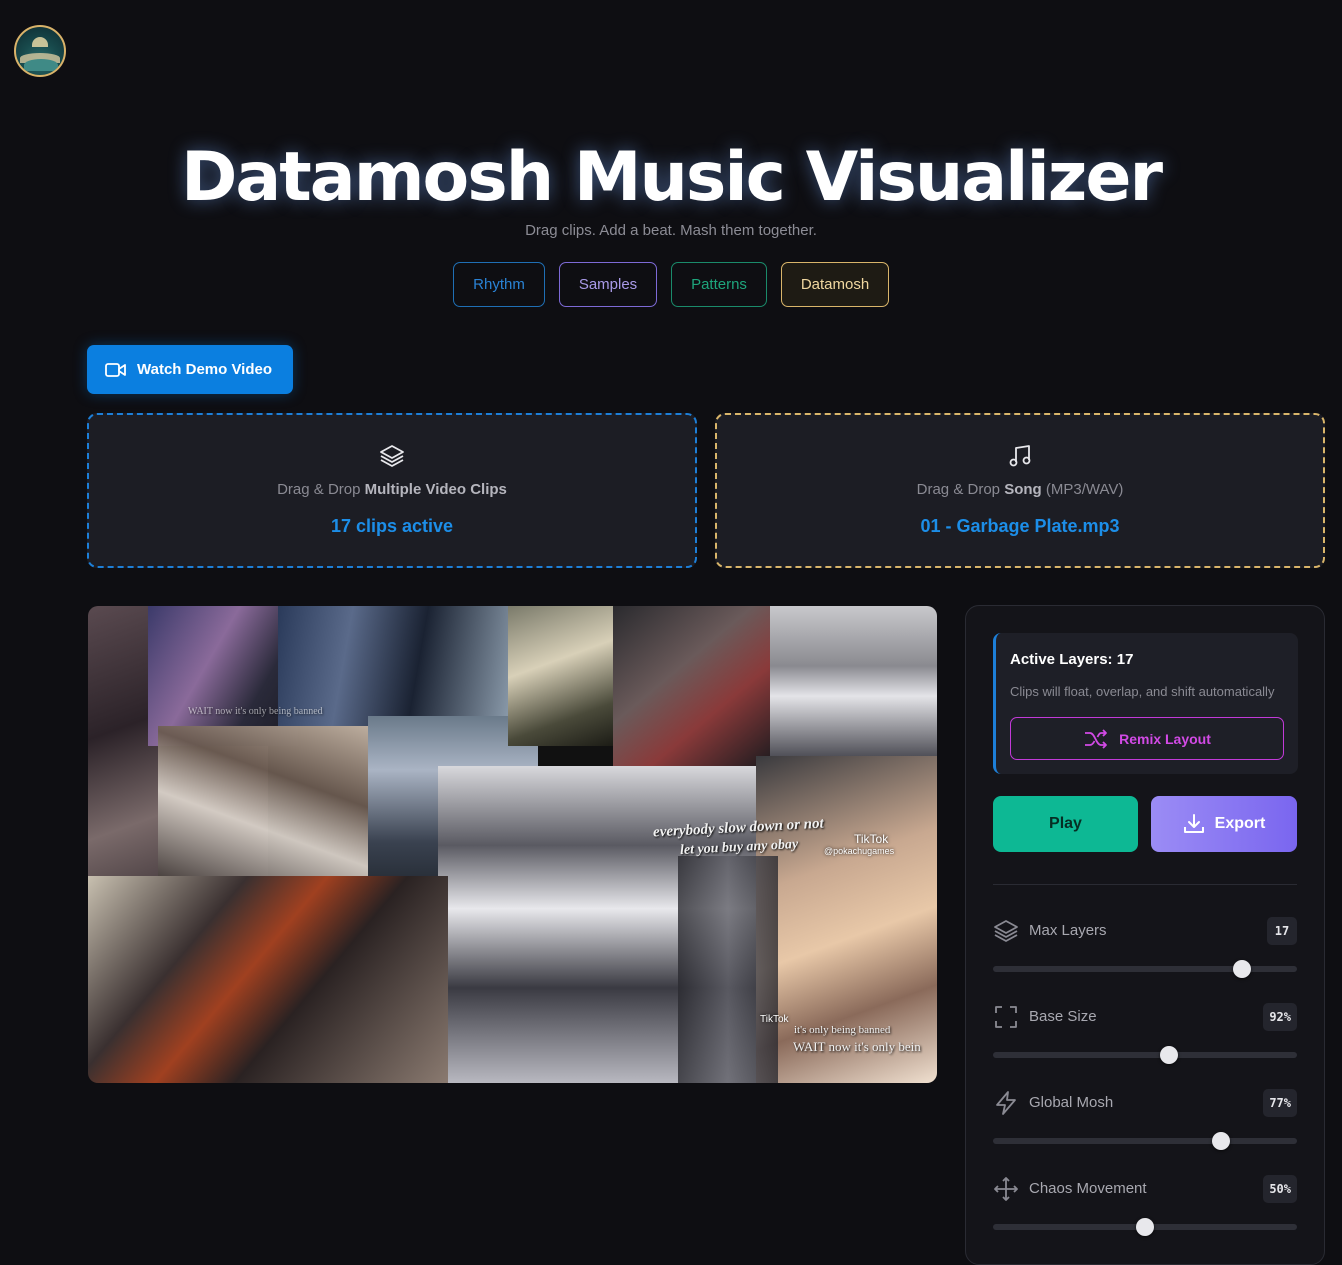 This screenshot has width=1342, height=1265. What do you see at coordinates (1006, 1189) in the screenshot?
I see `move-arrows-icon` at bounding box center [1006, 1189].